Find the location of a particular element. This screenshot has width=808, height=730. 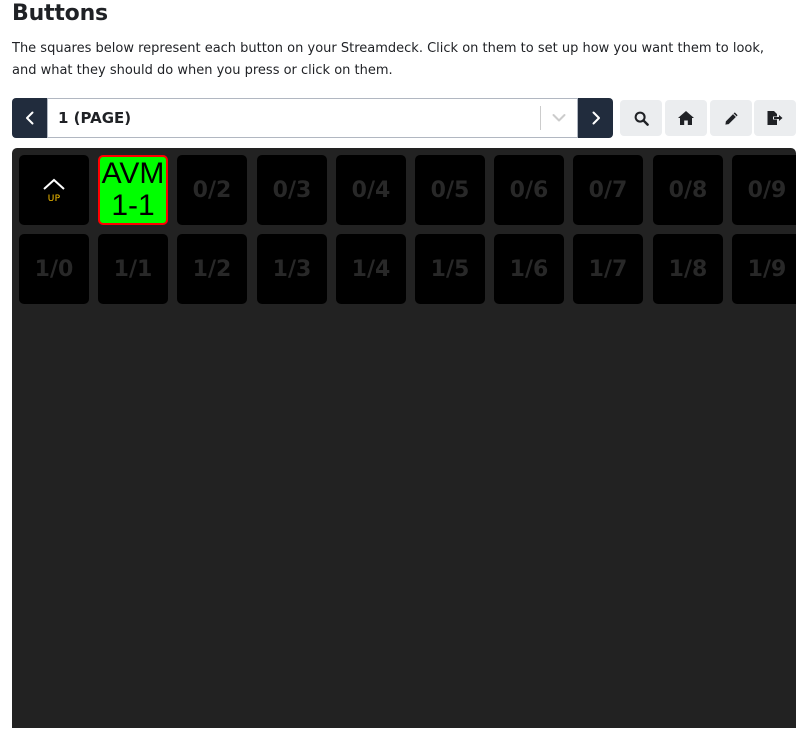

grid-key: 1/9 is located at coordinates (764, 269).